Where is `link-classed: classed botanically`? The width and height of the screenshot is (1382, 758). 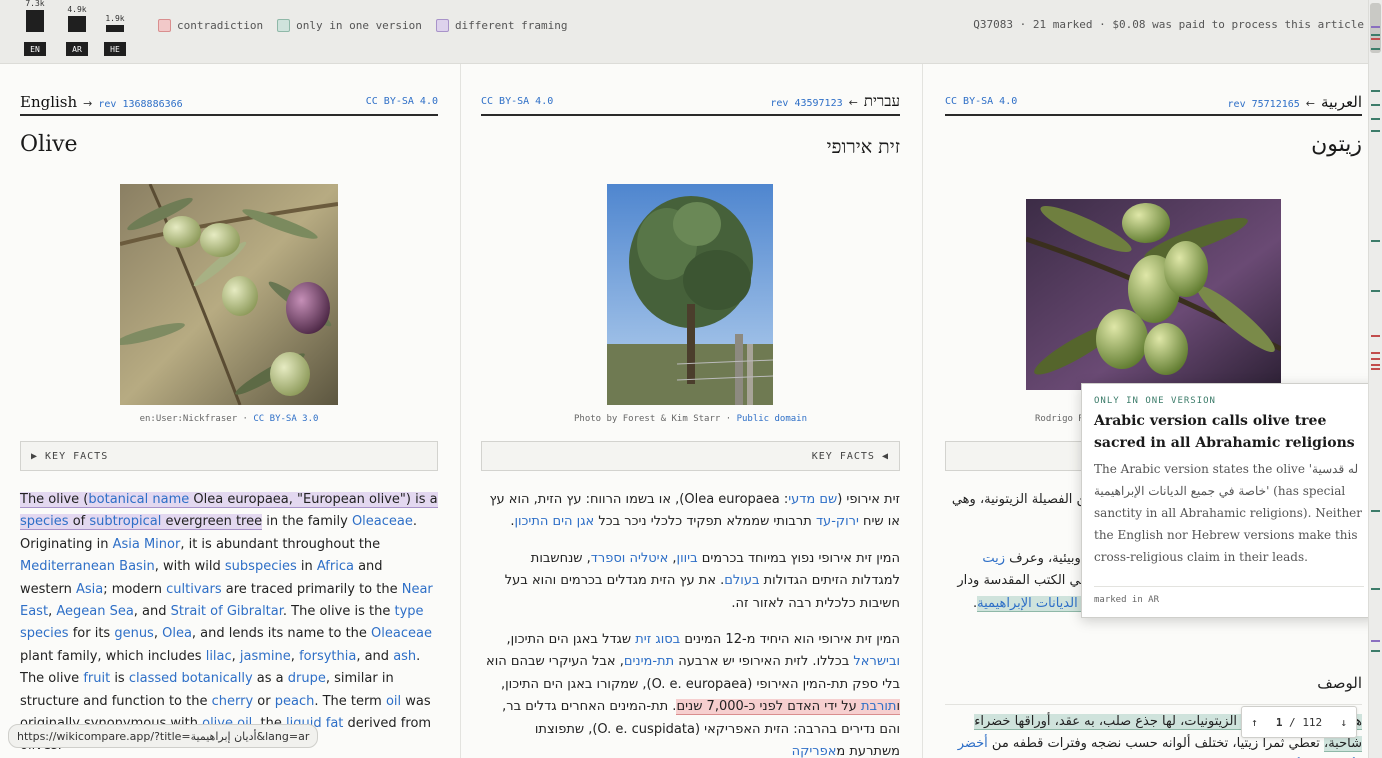 link-classed: classed botanically is located at coordinates (191, 678).